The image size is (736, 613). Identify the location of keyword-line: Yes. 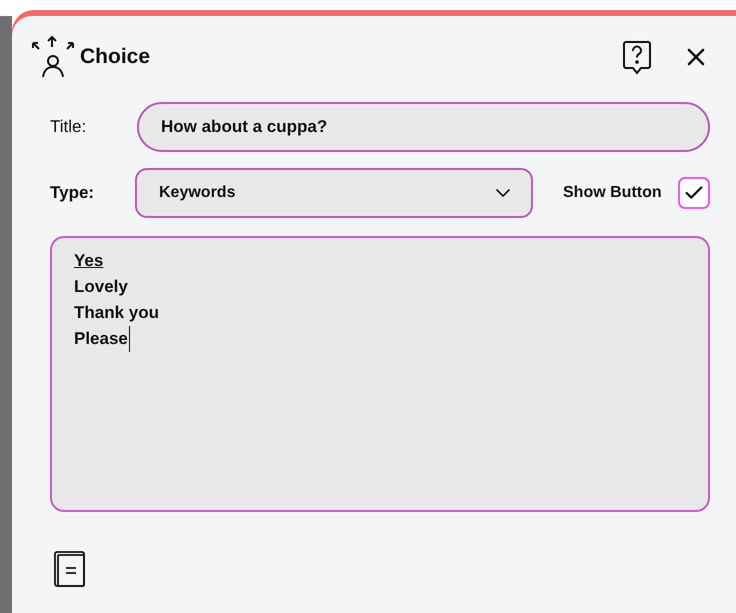
(89, 261).